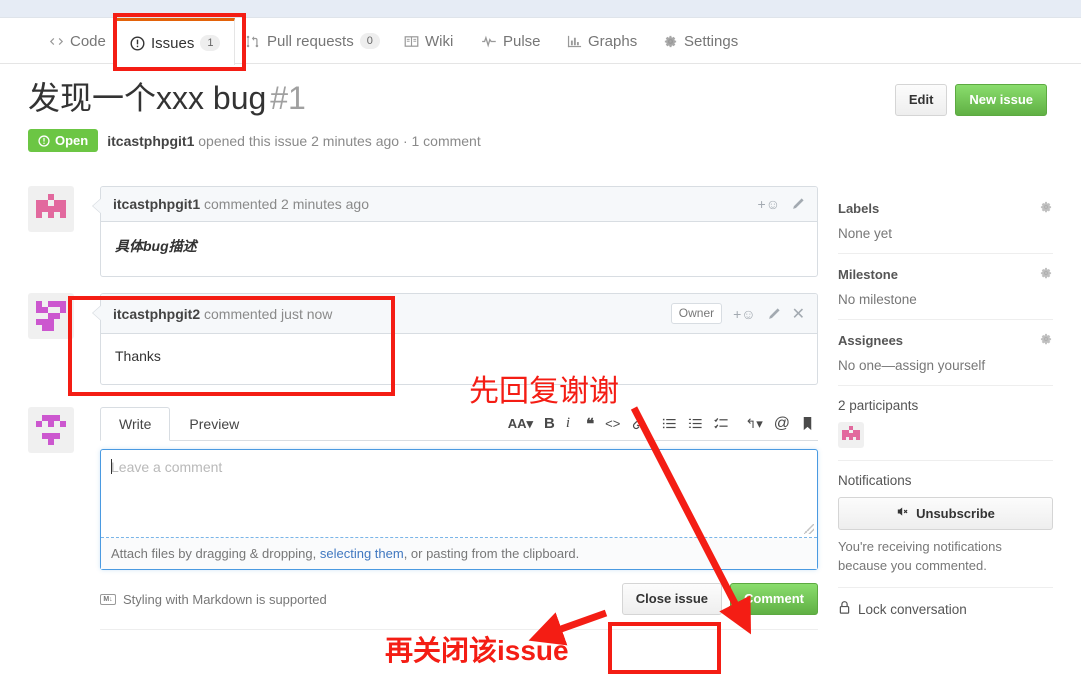 This screenshot has height=692, width=1081. I want to click on labels-value: None yet, so click(865, 233).